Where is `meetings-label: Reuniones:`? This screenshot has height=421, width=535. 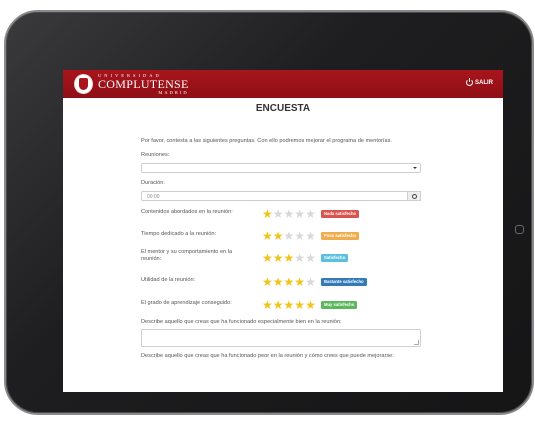
meetings-label: Reuniones: is located at coordinates (155, 155).